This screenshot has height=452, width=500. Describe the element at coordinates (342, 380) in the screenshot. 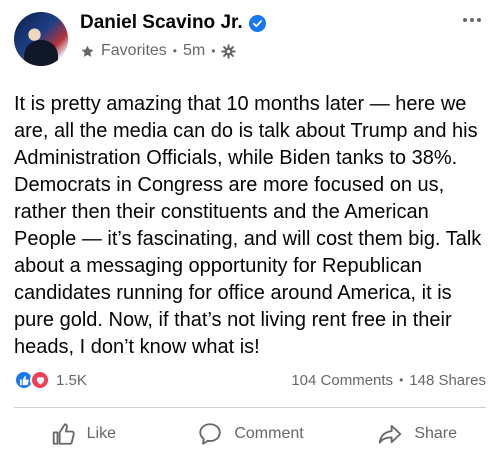

I see `comments-count: 104 Comments` at that location.